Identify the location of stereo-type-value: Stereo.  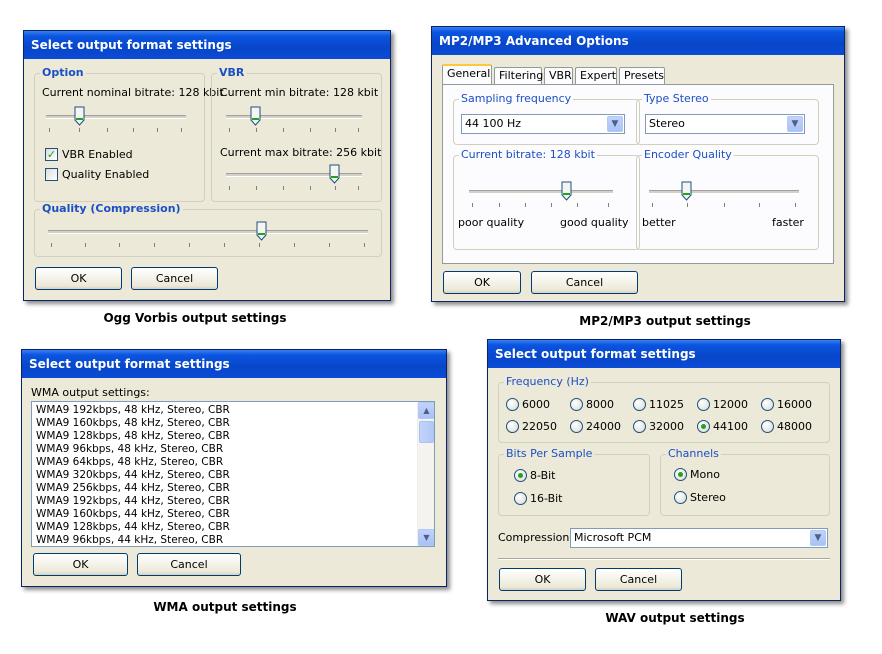
(667, 123).